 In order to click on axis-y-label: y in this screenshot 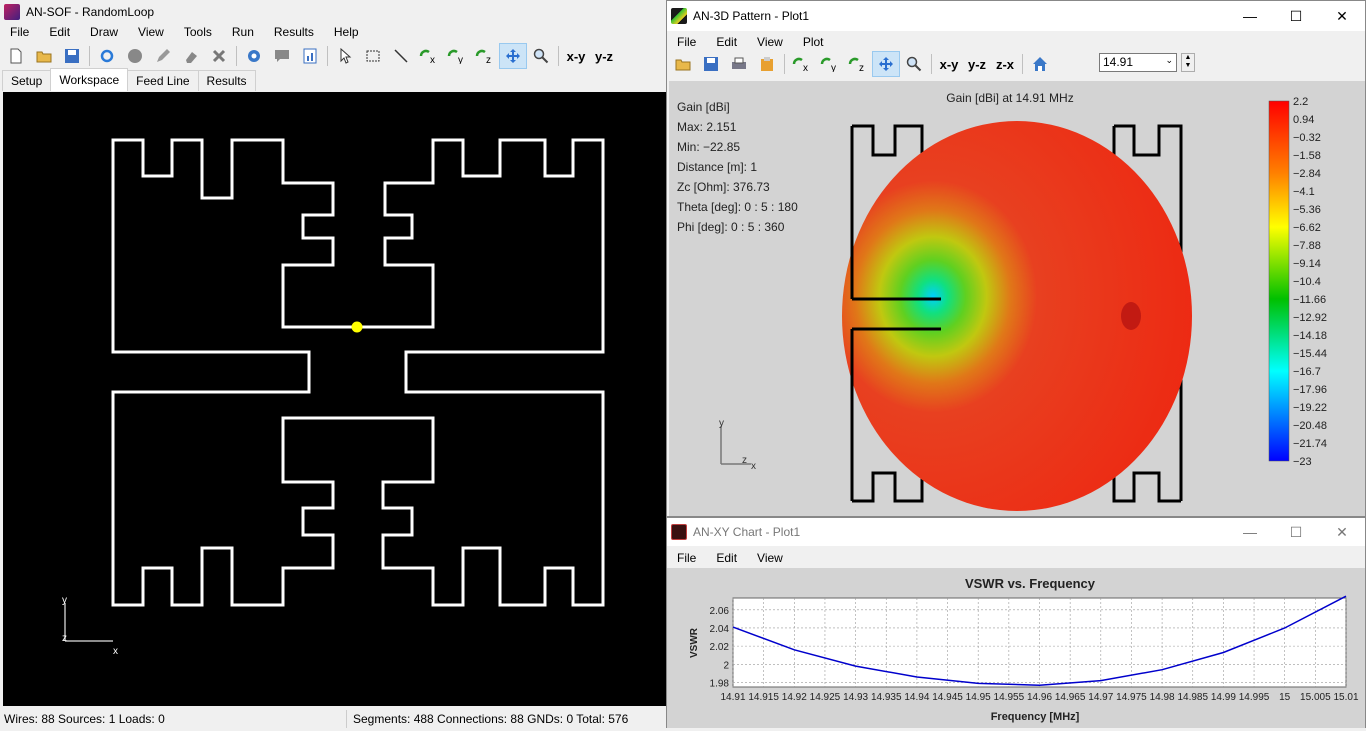, I will do `click(64, 600)`.